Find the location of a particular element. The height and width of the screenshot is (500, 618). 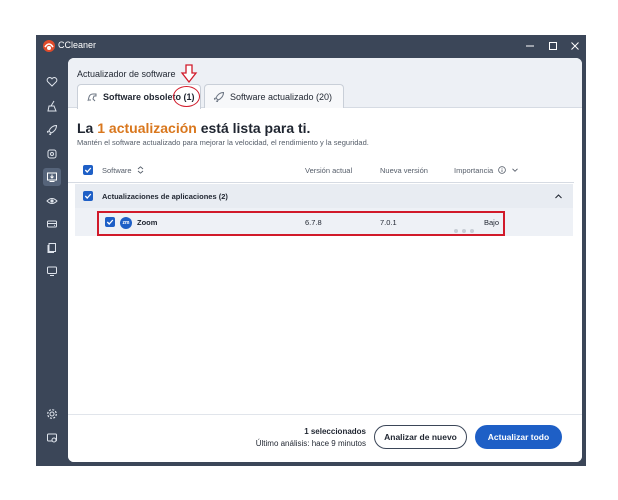

maximize-icon is located at coordinates (553, 46).